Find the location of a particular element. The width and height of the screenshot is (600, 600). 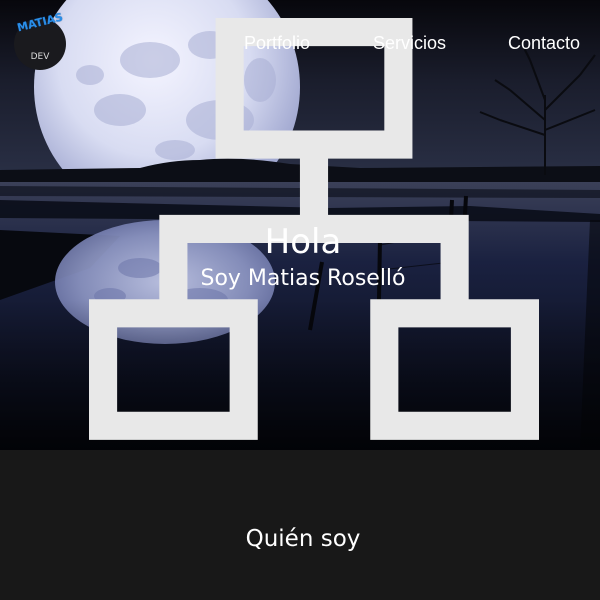

nav-link-servicios: Servicios is located at coordinates (409, 43).